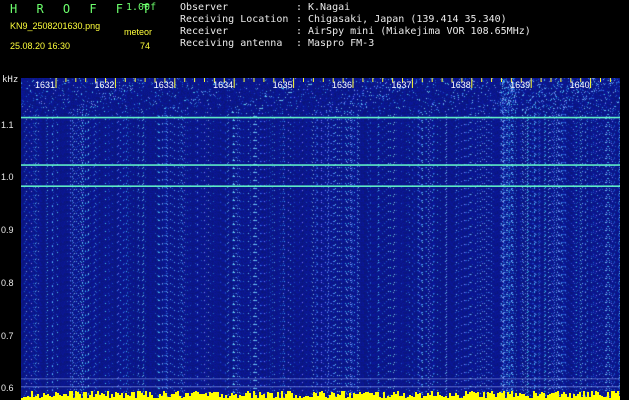 This screenshot has width=629, height=400. What do you see at coordinates (204, 7) in the screenshot?
I see `meta-key-observer: Observer` at bounding box center [204, 7].